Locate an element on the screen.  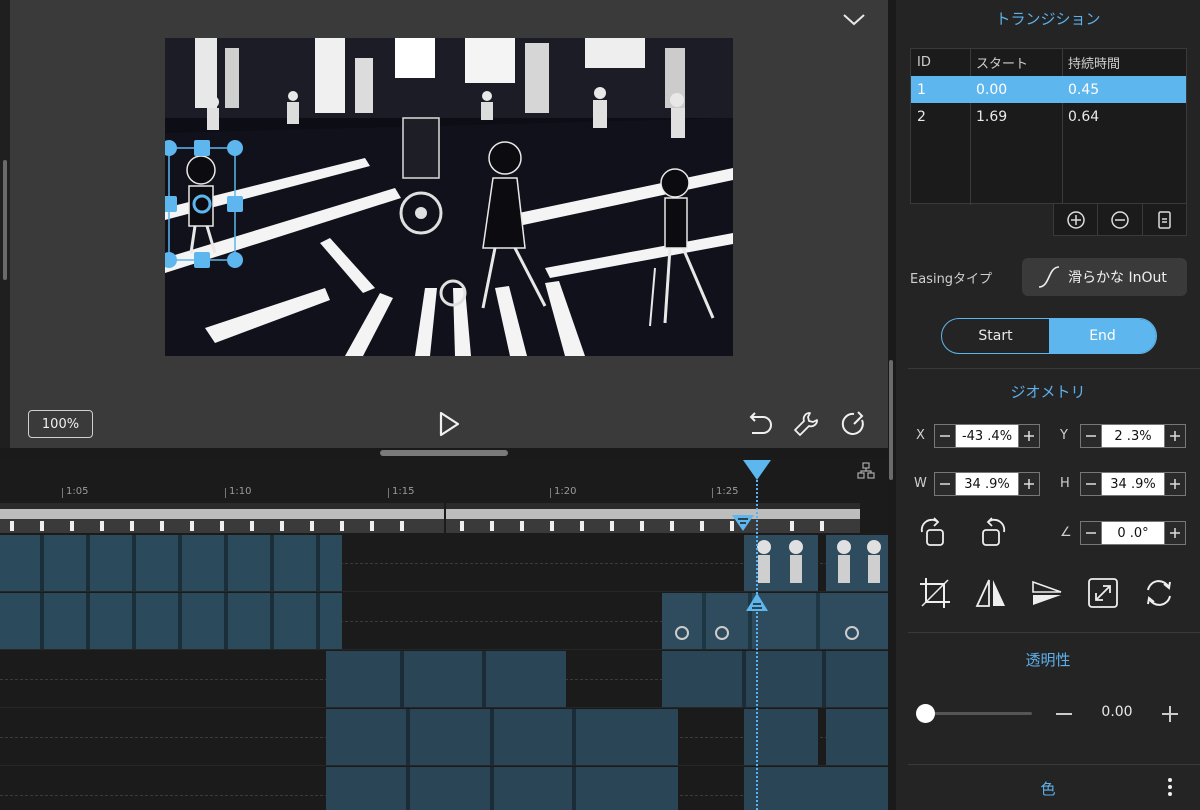
start-segment: Start is located at coordinates (995, 336).